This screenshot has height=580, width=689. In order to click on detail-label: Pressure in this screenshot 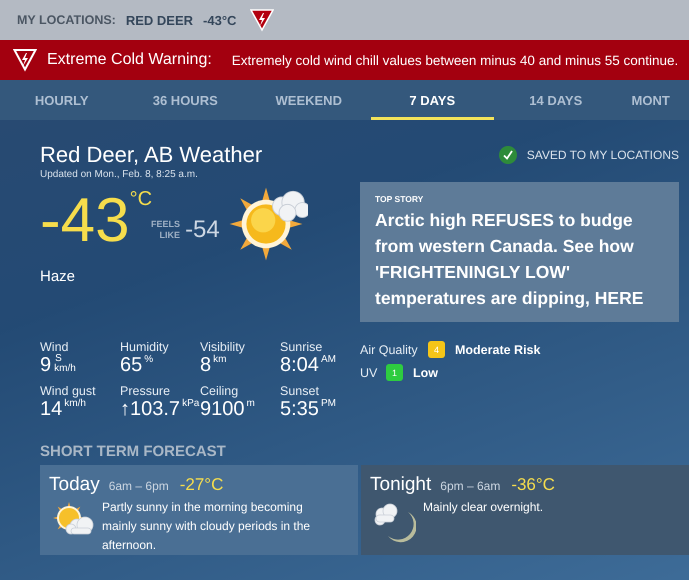, I will do `click(146, 391)`.